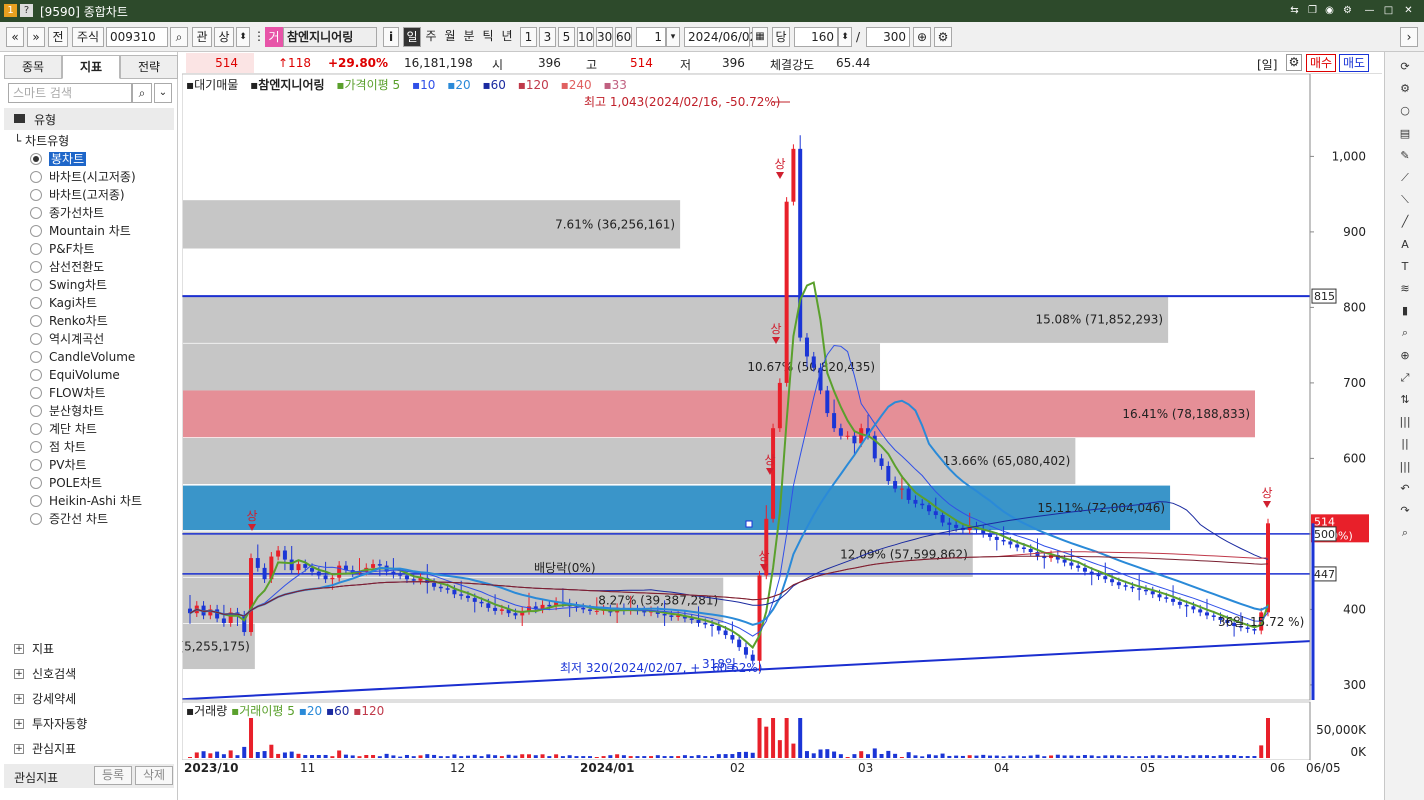 Image resolution: width=1424 pixels, height=800 pixels. What do you see at coordinates (100, 159) in the screenshot?
I see `chart-type-option: 봉차트` at bounding box center [100, 159].